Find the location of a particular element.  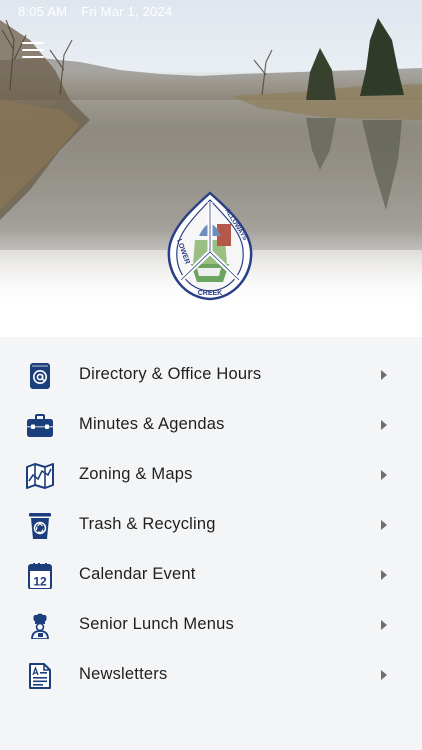

status-bar: 8:05 AM Fri Mar 1, 2024 is located at coordinates (102, 11).